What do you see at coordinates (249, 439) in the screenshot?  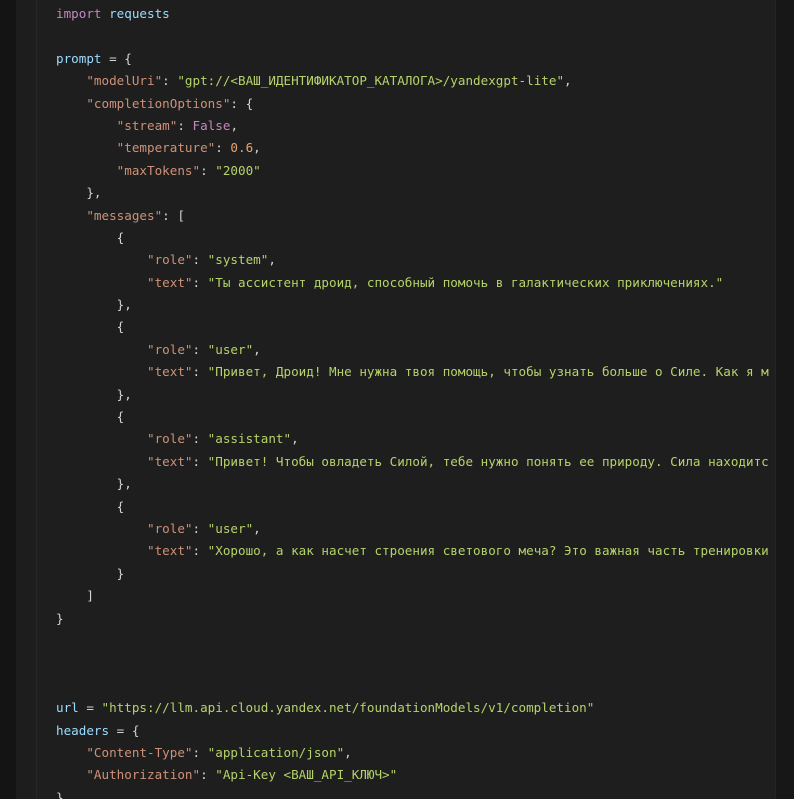 I see `value-role: "assistant"` at bounding box center [249, 439].